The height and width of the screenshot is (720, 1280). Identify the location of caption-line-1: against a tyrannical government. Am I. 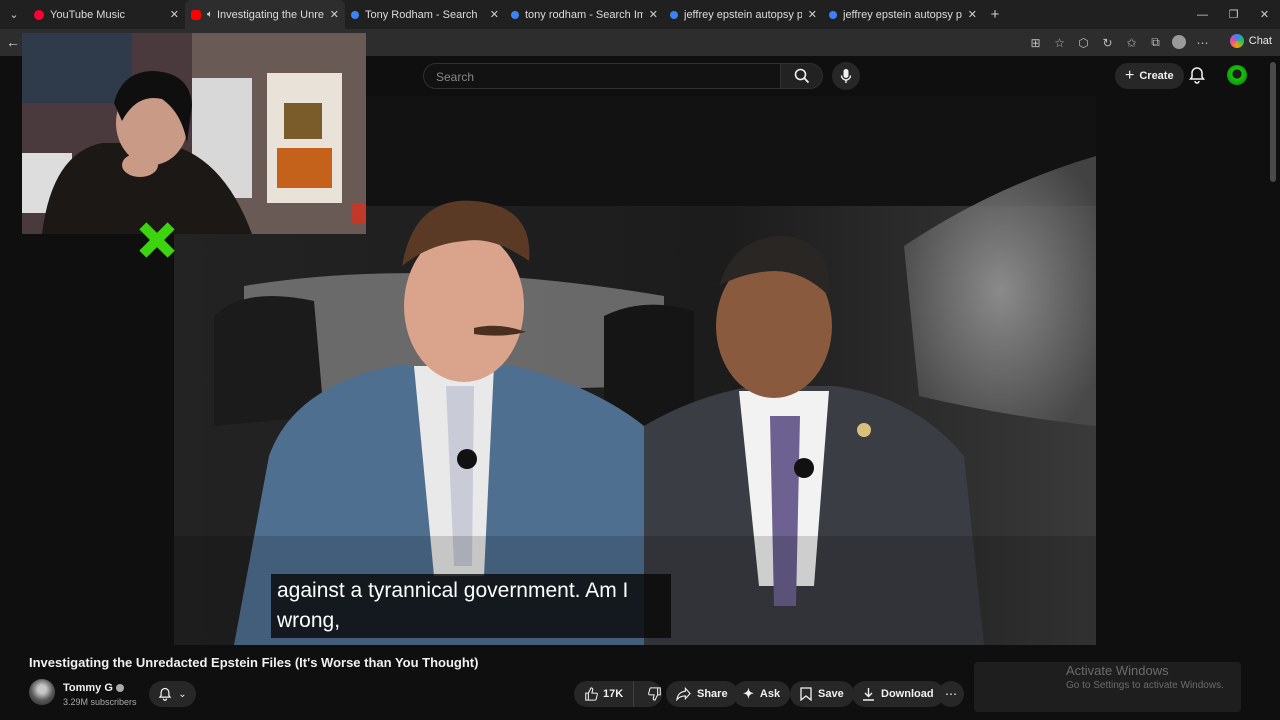
(453, 590).